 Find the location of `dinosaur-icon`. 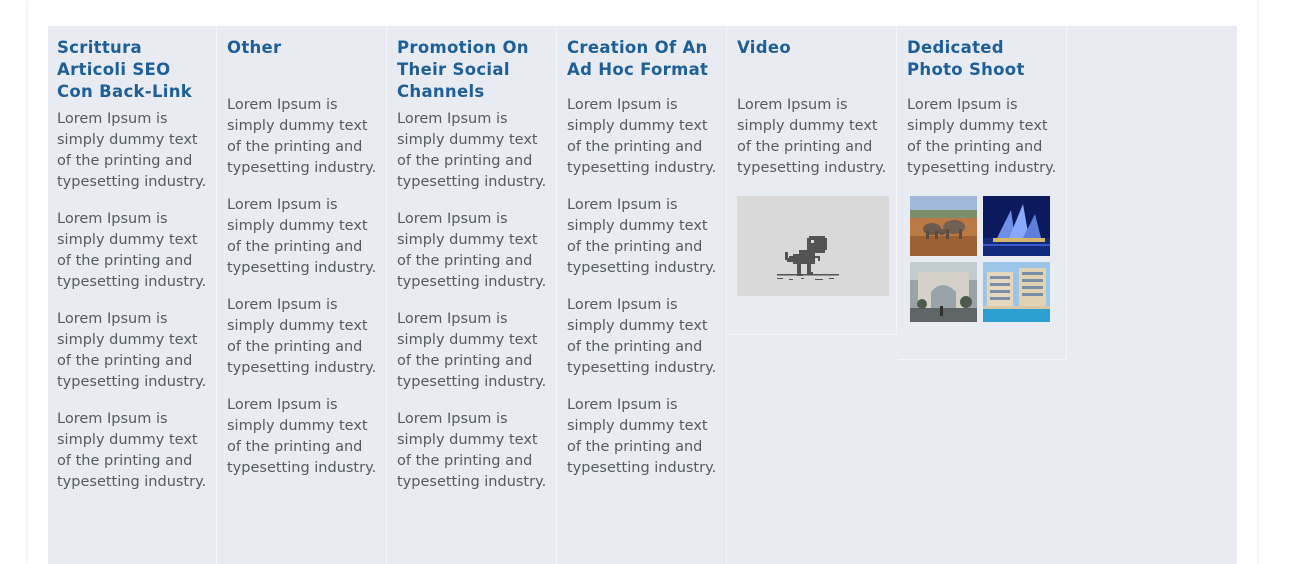

dinosaur-icon is located at coordinates (808, 258).